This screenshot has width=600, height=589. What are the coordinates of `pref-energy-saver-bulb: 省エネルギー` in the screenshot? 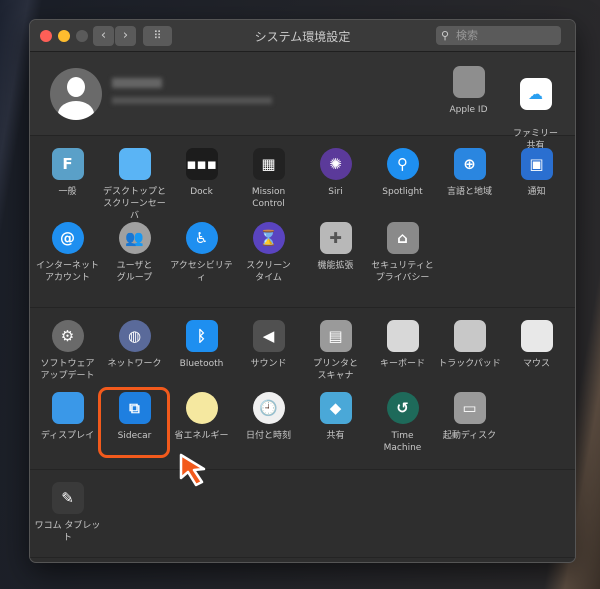 It's located at (201, 417).